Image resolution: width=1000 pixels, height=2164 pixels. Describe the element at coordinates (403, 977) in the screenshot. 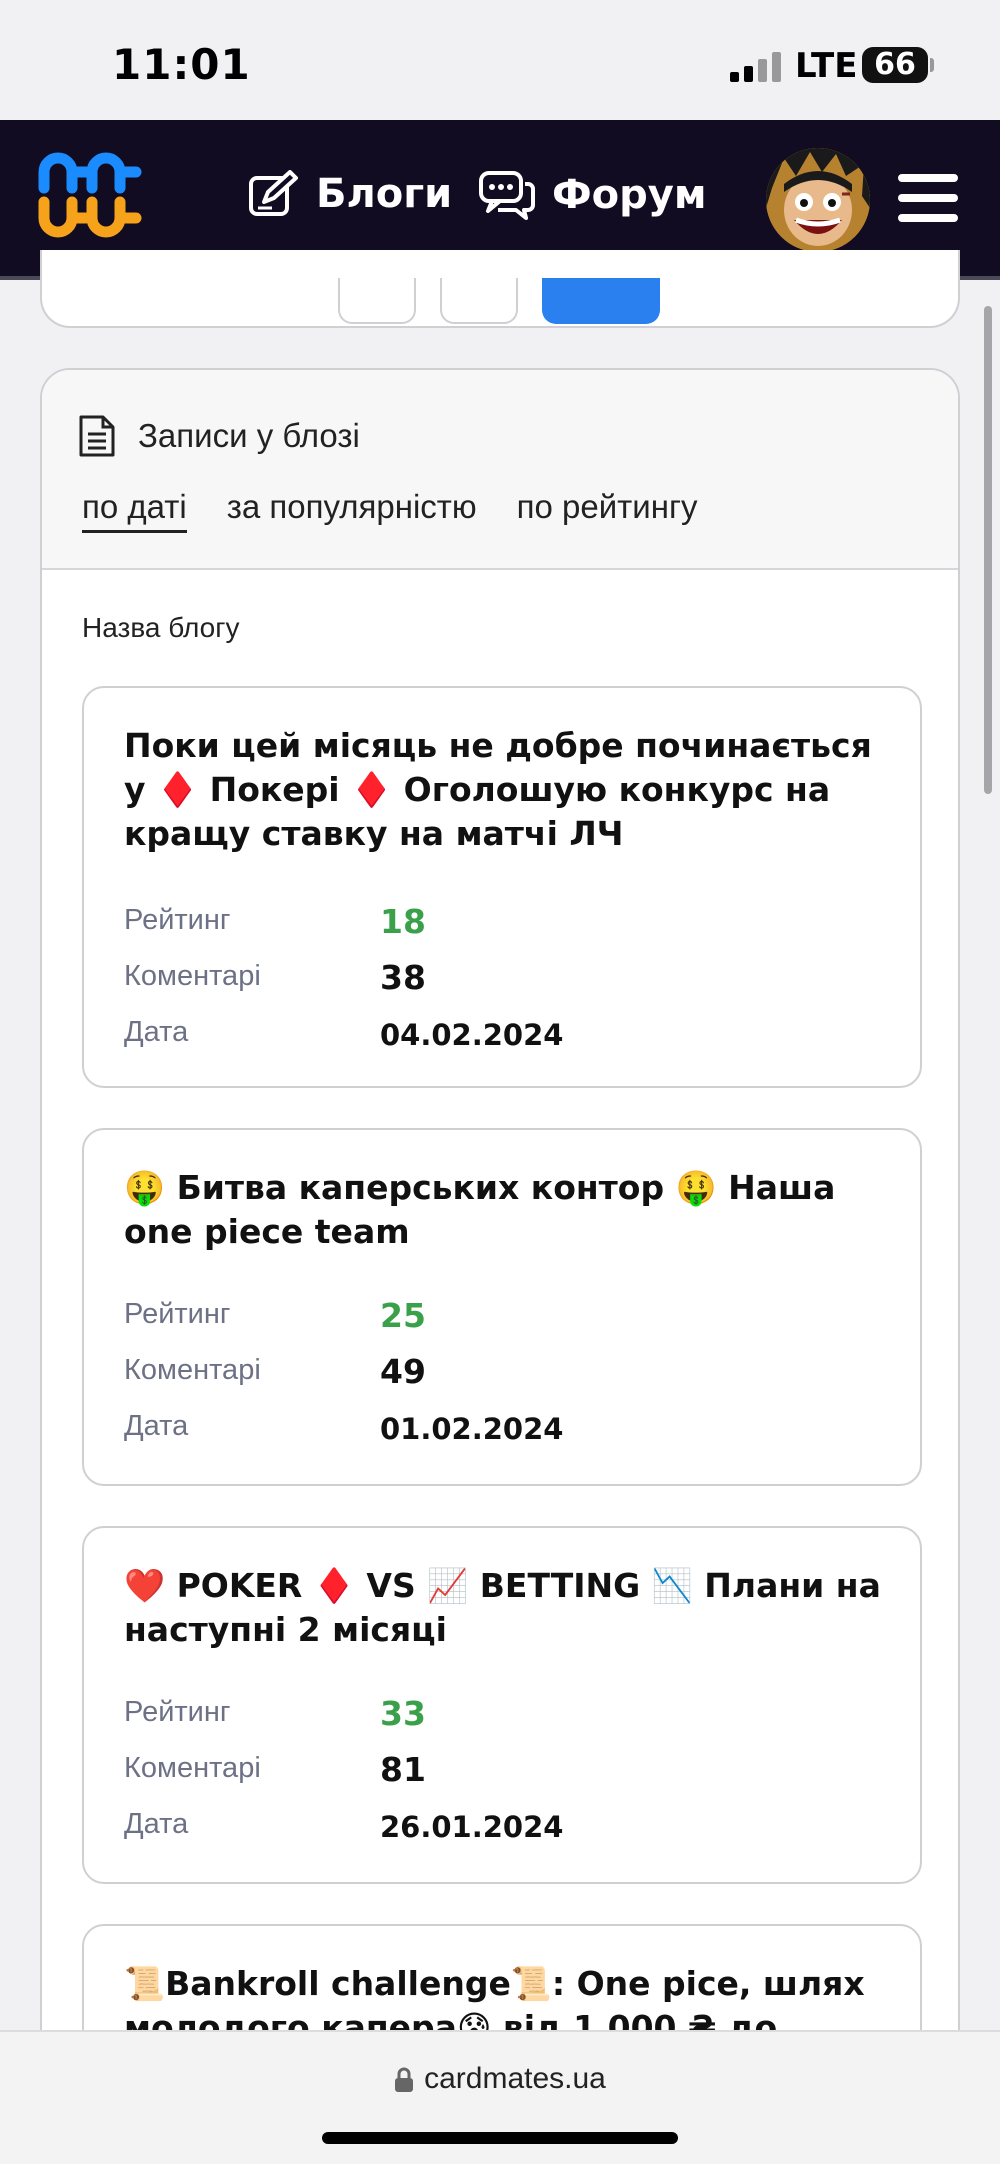

I see `comments-value: 38` at that location.